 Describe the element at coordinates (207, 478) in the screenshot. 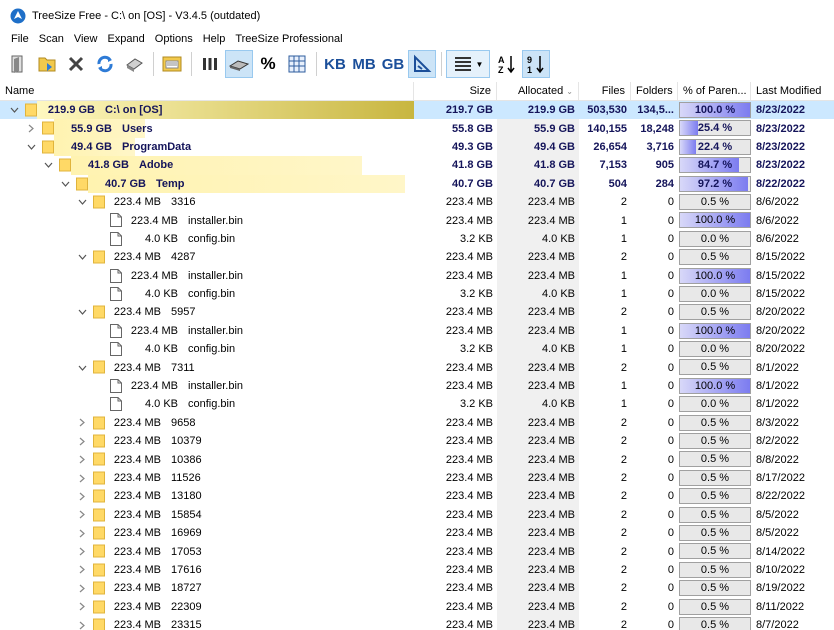

I see `name-cell: 223.4 MB 11526` at that location.